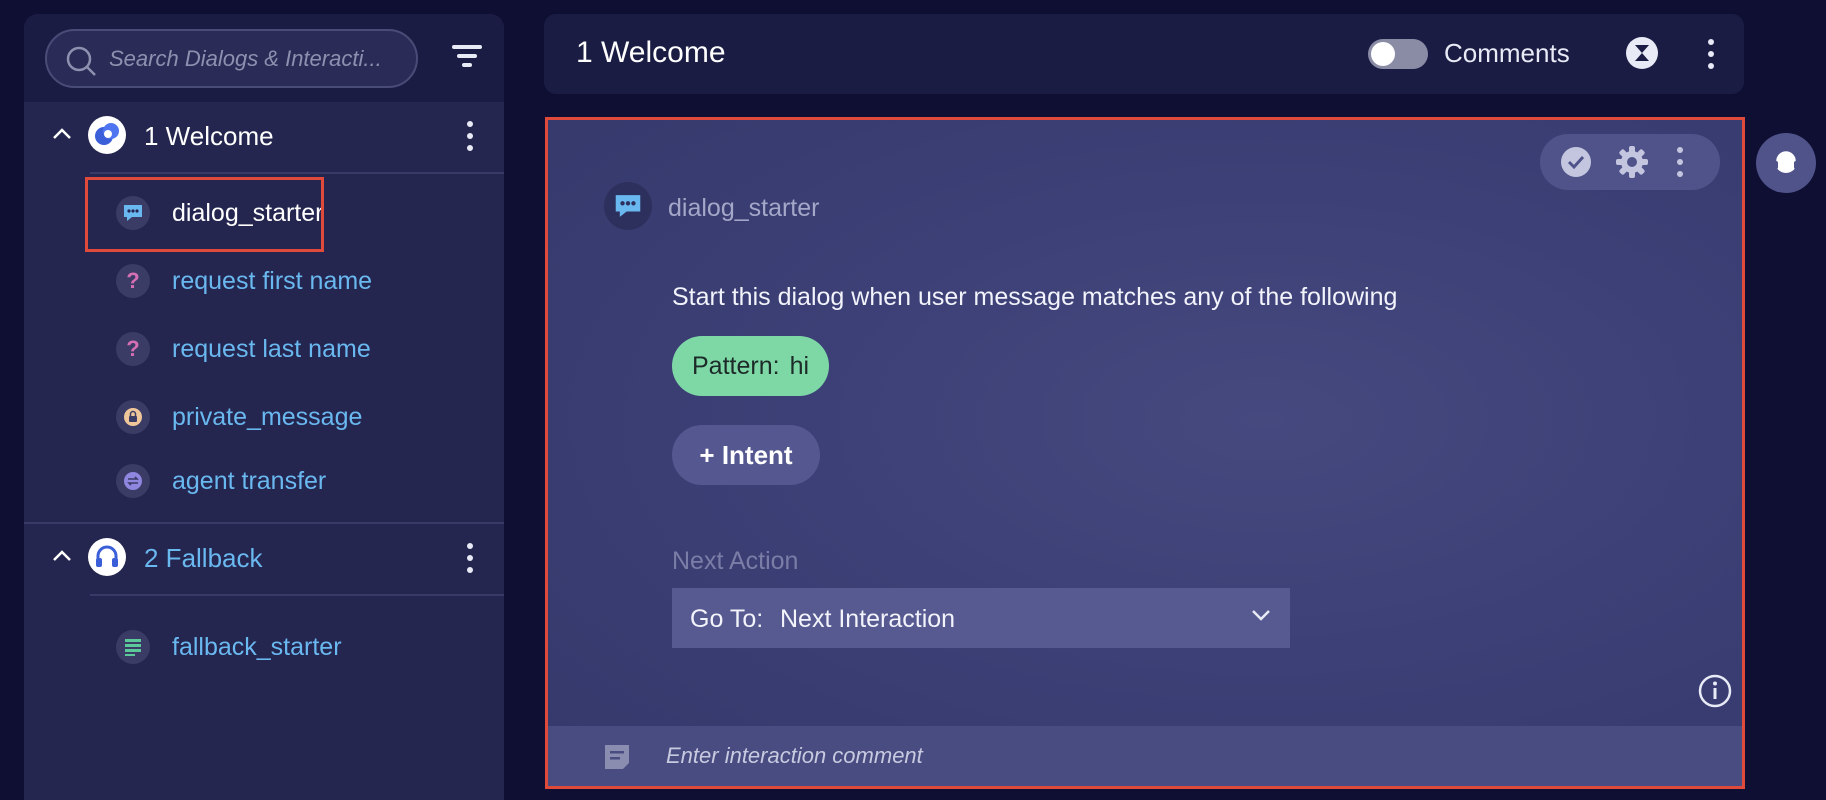 This screenshot has width=1826, height=800. I want to click on sidebar-item-request-first-name: ? request first name, so click(290, 280).